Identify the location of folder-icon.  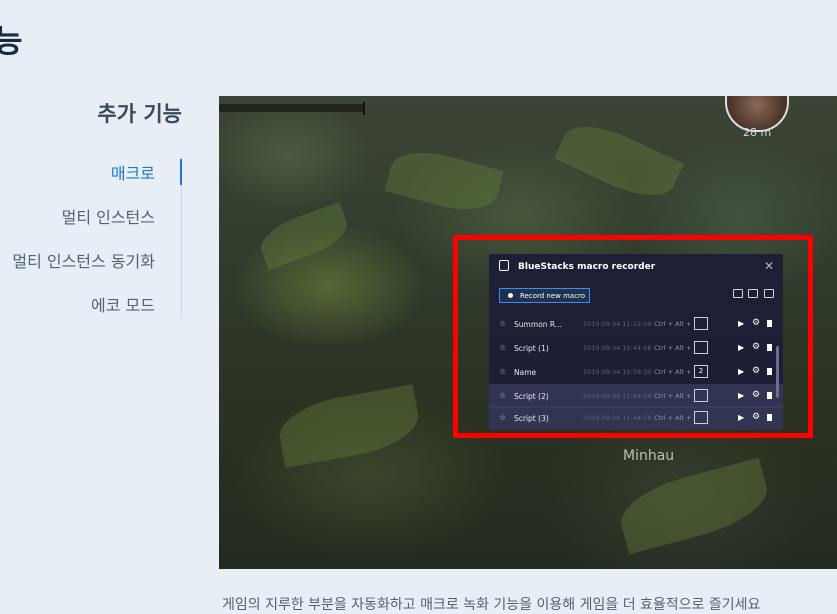
(769, 293).